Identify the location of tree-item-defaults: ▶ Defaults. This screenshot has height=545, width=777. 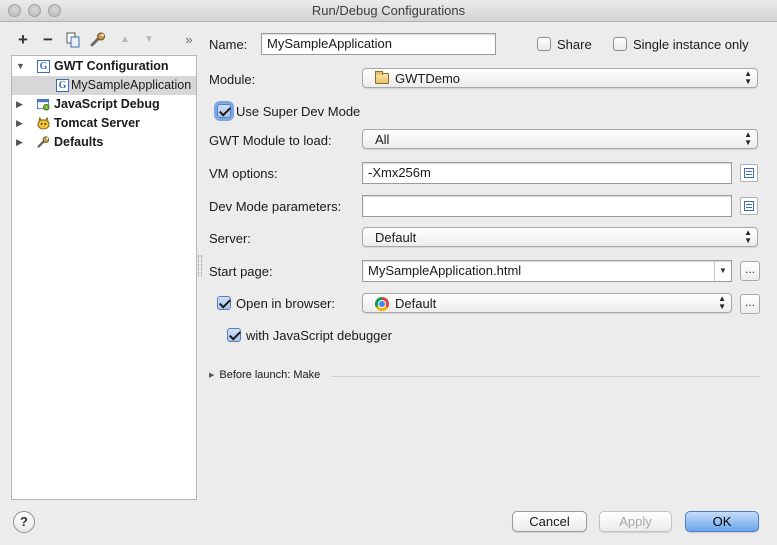
(104, 142).